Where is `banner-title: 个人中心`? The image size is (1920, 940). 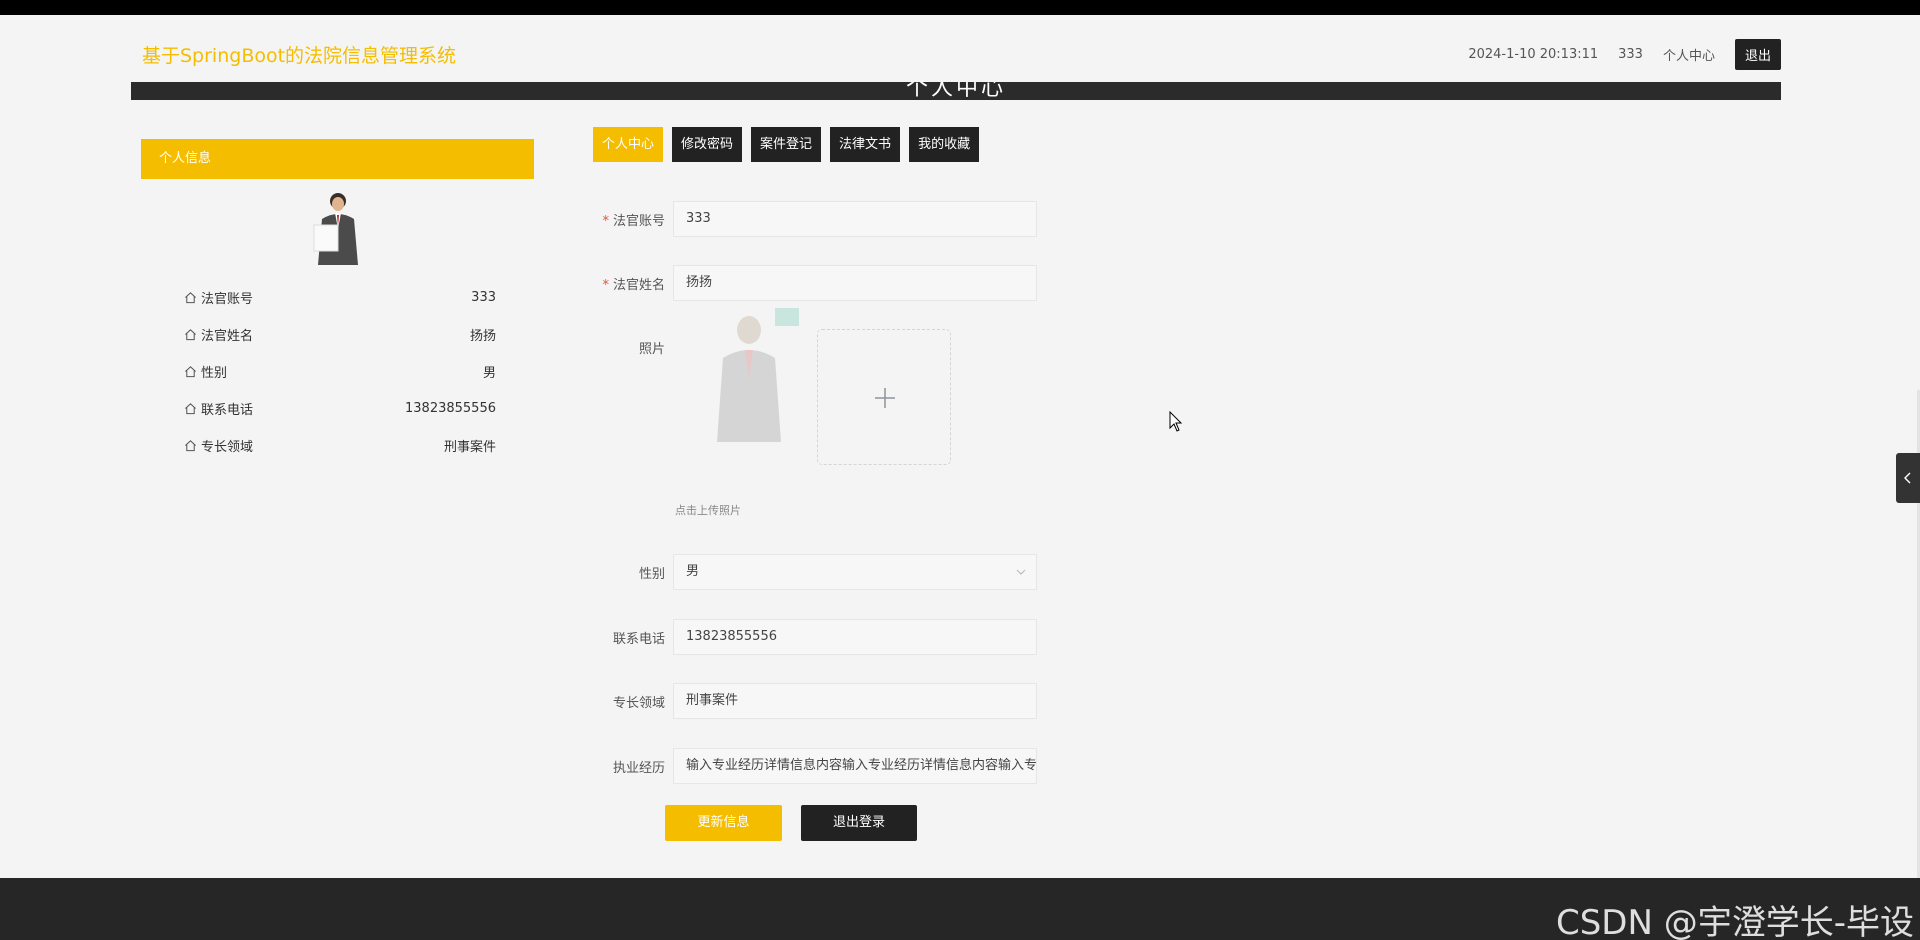
banner-title: 个人中心 is located at coordinates (956, 91).